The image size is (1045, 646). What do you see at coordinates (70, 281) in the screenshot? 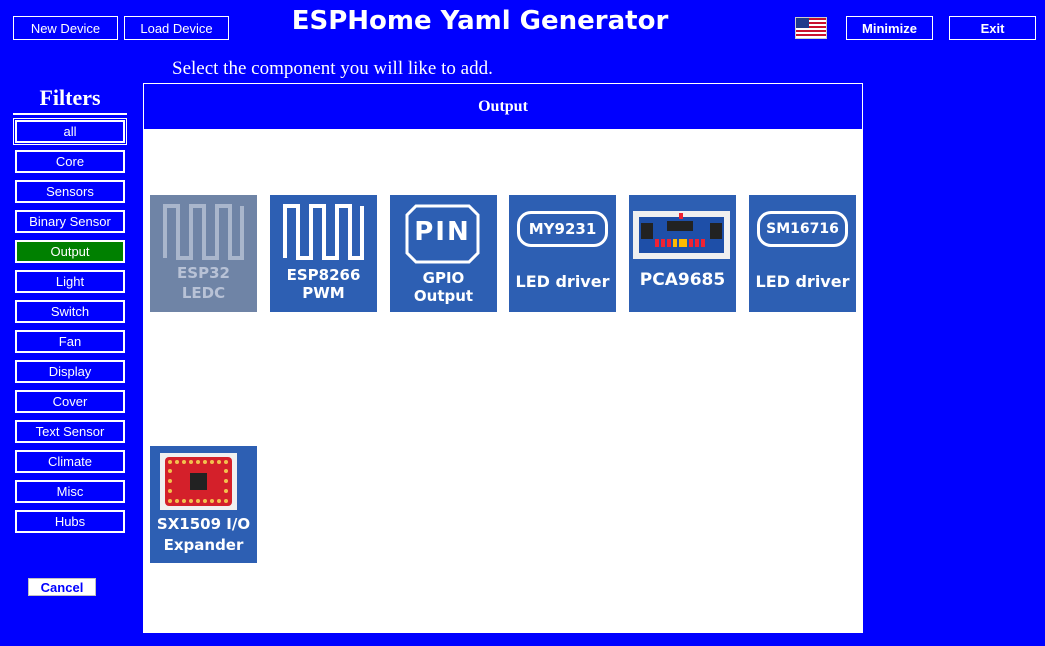
I see `filter-light: Light` at bounding box center [70, 281].